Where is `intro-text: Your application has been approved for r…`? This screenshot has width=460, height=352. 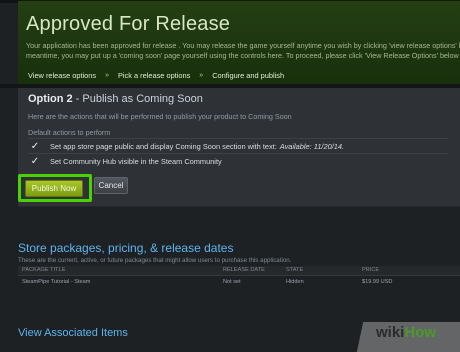 intro-text: Your application has been approved for r… is located at coordinates (243, 51).